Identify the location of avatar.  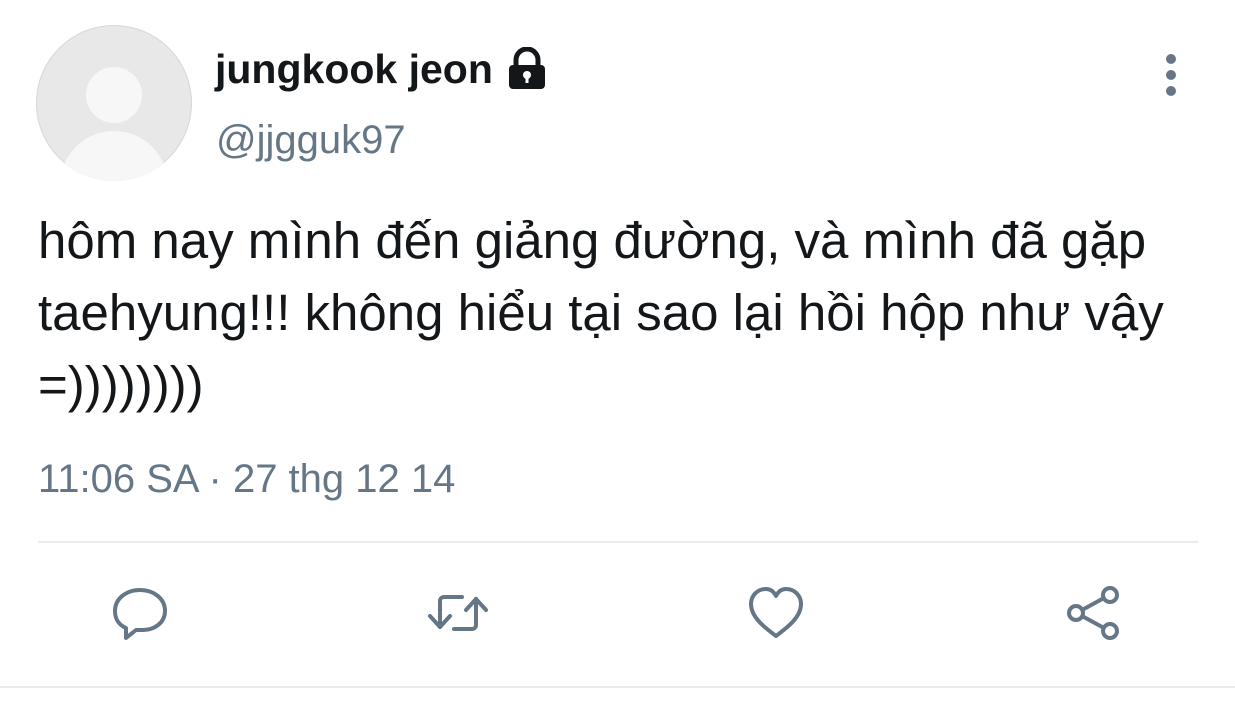
(114, 103).